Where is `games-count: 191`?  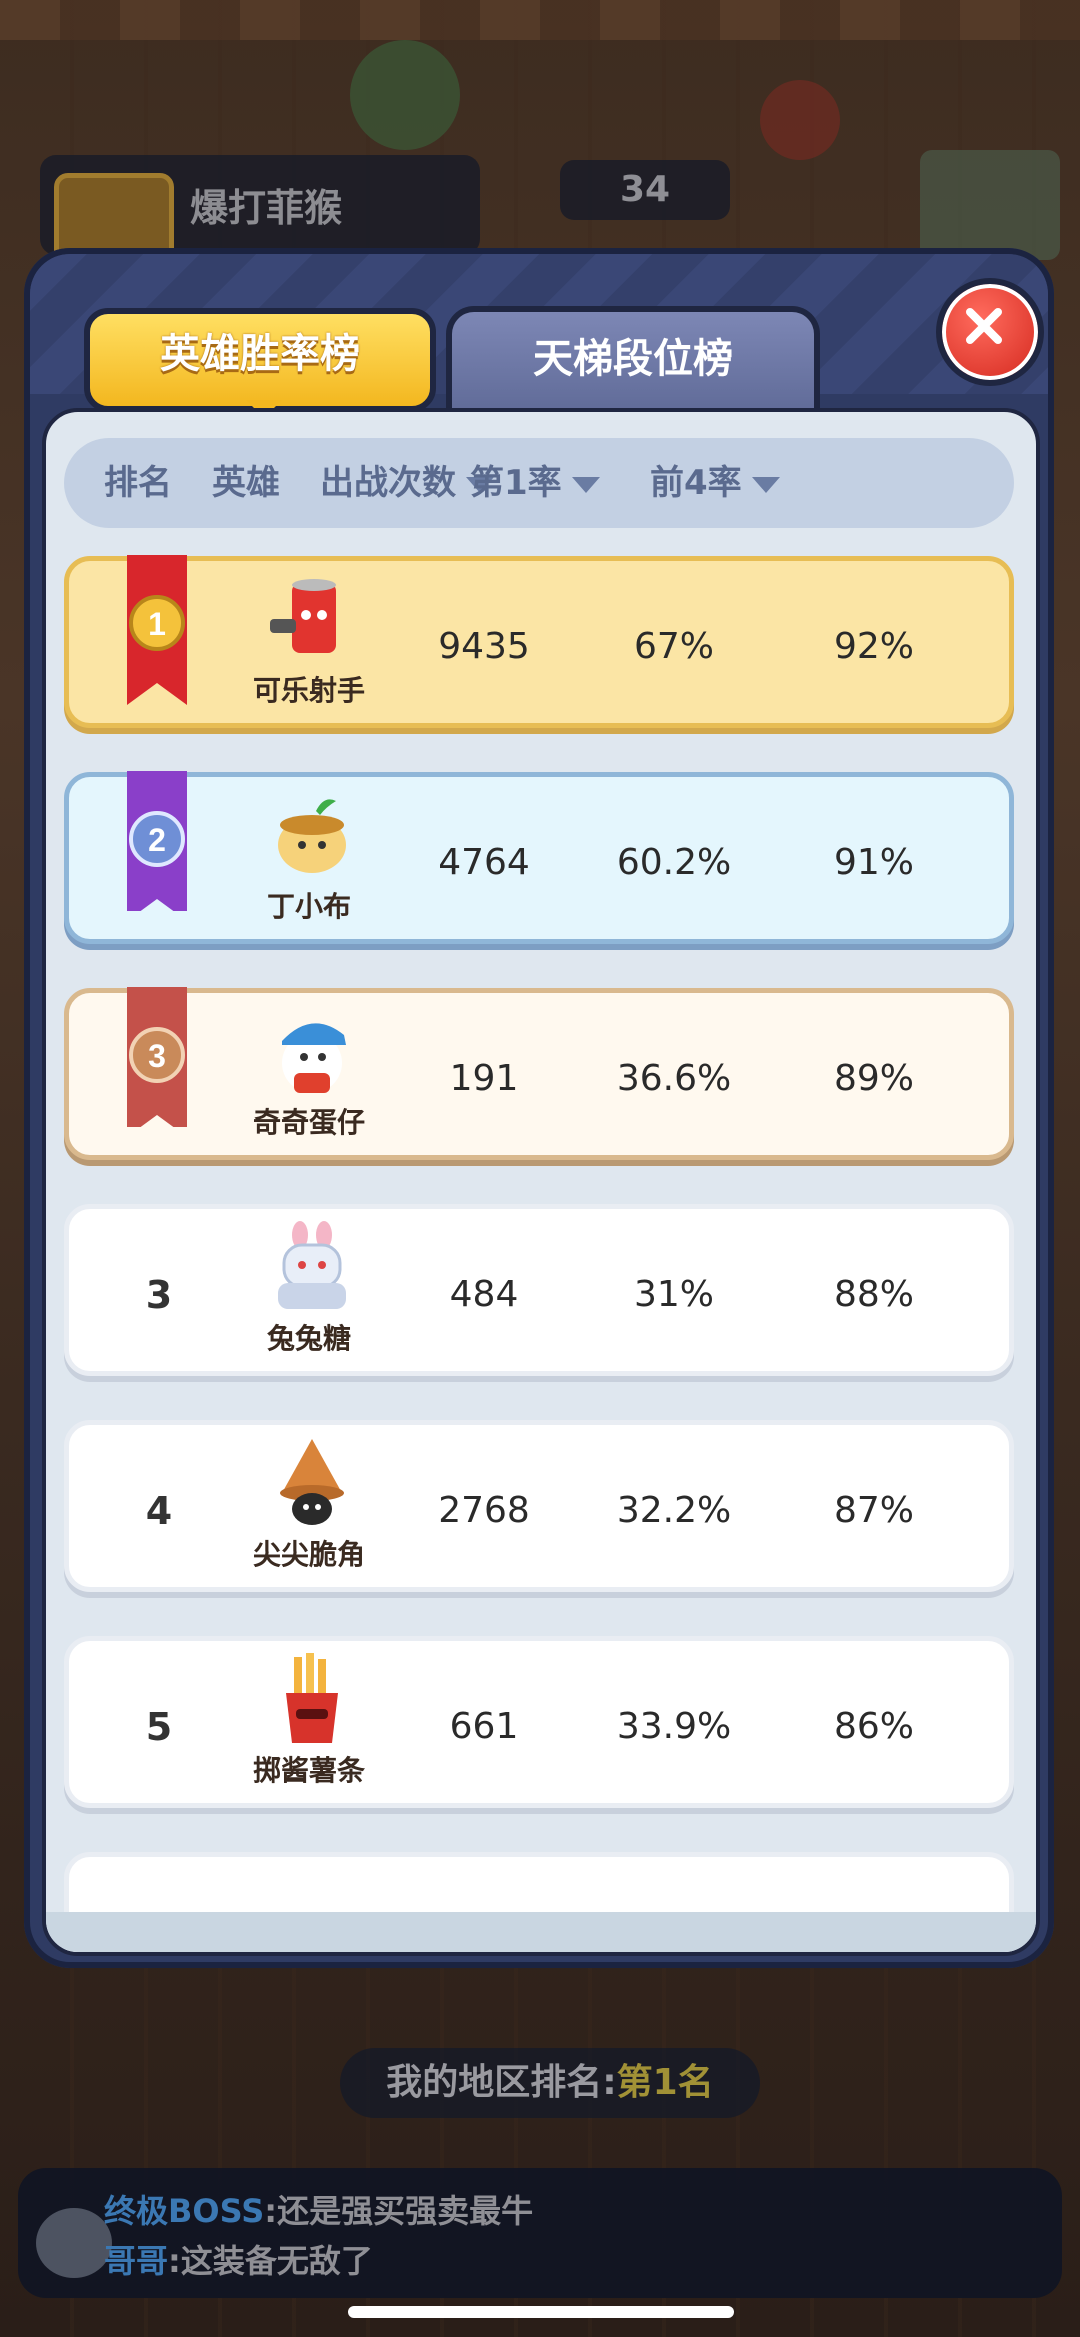 games-count: 191 is located at coordinates (484, 1078).